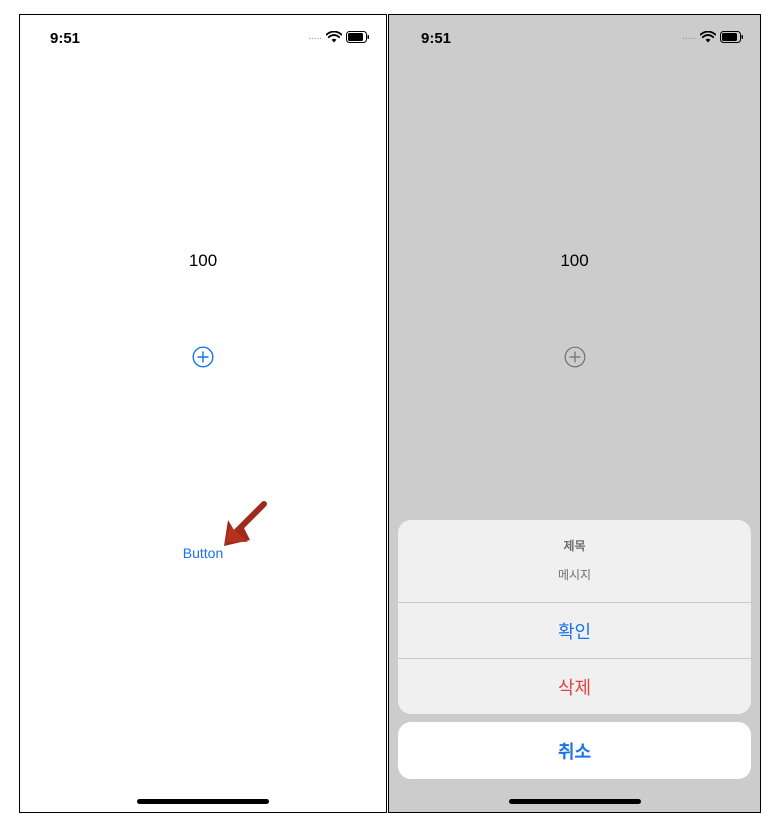 The height and width of the screenshot is (828, 780). Describe the element at coordinates (574, 546) in the screenshot. I see `action-sheet-title: 제목` at that location.